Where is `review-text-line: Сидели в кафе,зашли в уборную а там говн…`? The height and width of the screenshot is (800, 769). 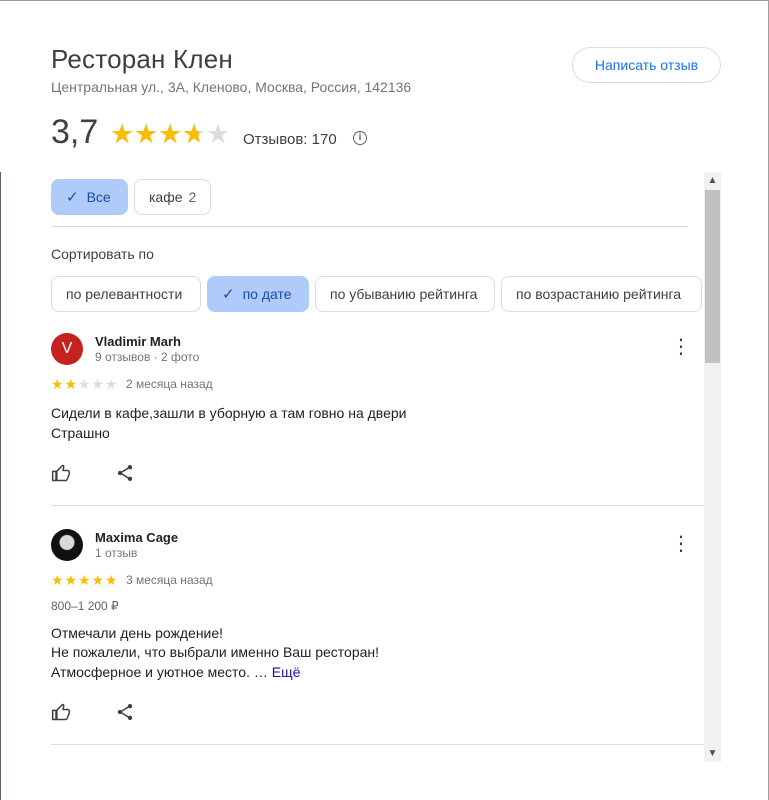
review-text-line: Сидели в кафе,зашли в уборную а там говн… is located at coordinates (229, 413).